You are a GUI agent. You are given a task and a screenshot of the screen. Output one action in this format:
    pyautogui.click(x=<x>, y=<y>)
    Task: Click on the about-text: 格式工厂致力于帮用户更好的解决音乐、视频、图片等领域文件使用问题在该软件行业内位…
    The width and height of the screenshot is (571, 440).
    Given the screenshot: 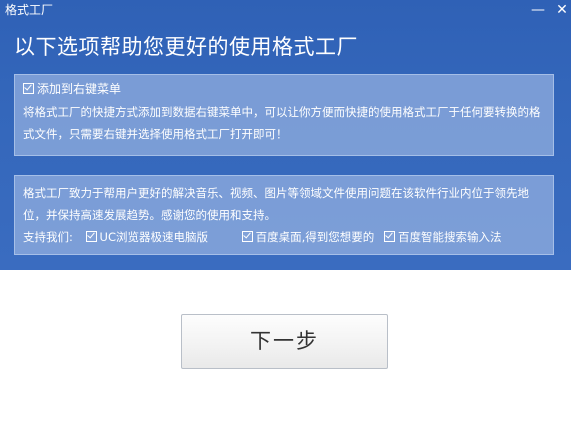 What is the action you would take?
    pyautogui.click(x=276, y=204)
    